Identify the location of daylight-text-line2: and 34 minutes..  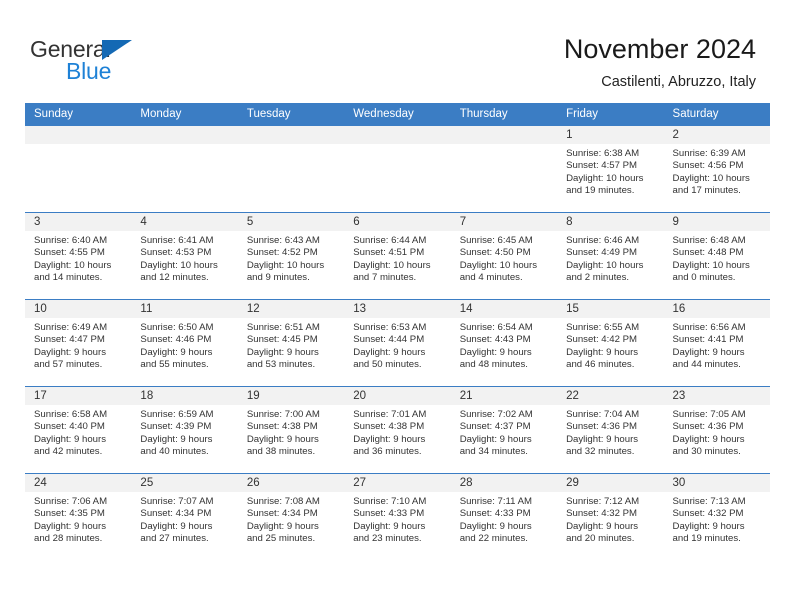
(493, 452).